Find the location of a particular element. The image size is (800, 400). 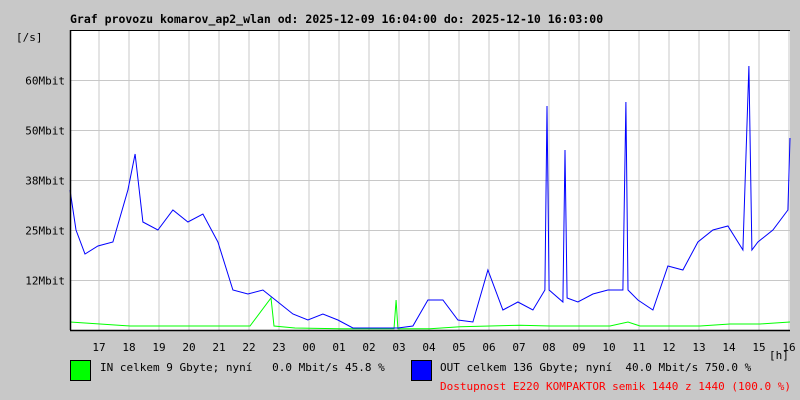

x-tick-label: 00 is located at coordinates (308, 347).